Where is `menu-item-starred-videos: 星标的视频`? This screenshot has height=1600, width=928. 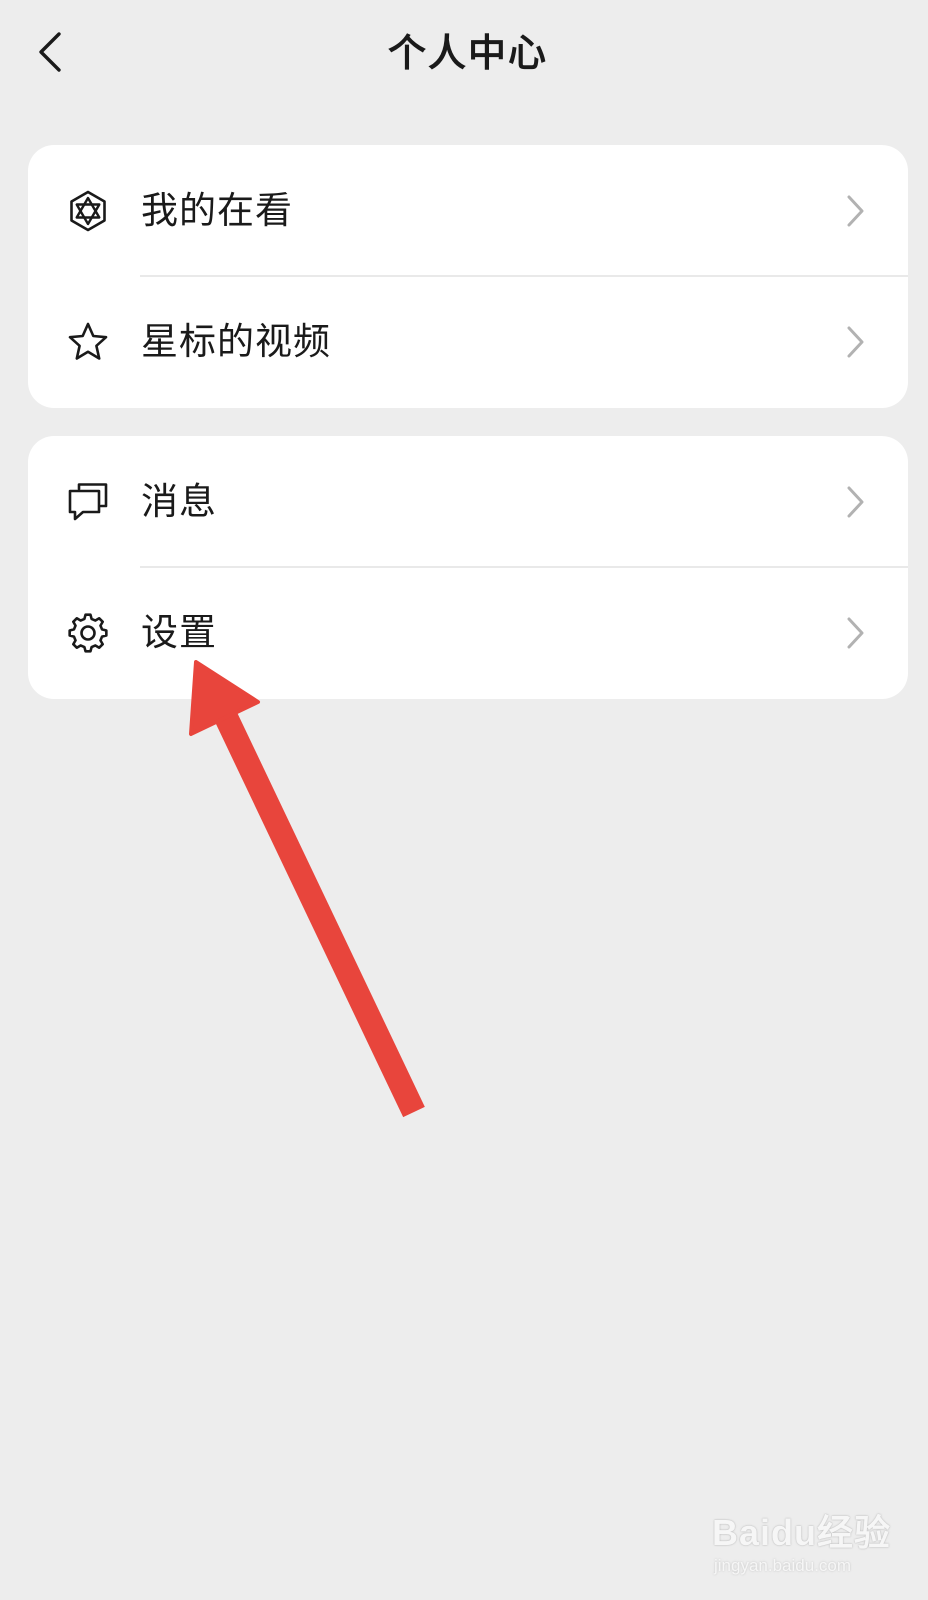
menu-item-starred-videos: 星标的视频 is located at coordinates (468, 341).